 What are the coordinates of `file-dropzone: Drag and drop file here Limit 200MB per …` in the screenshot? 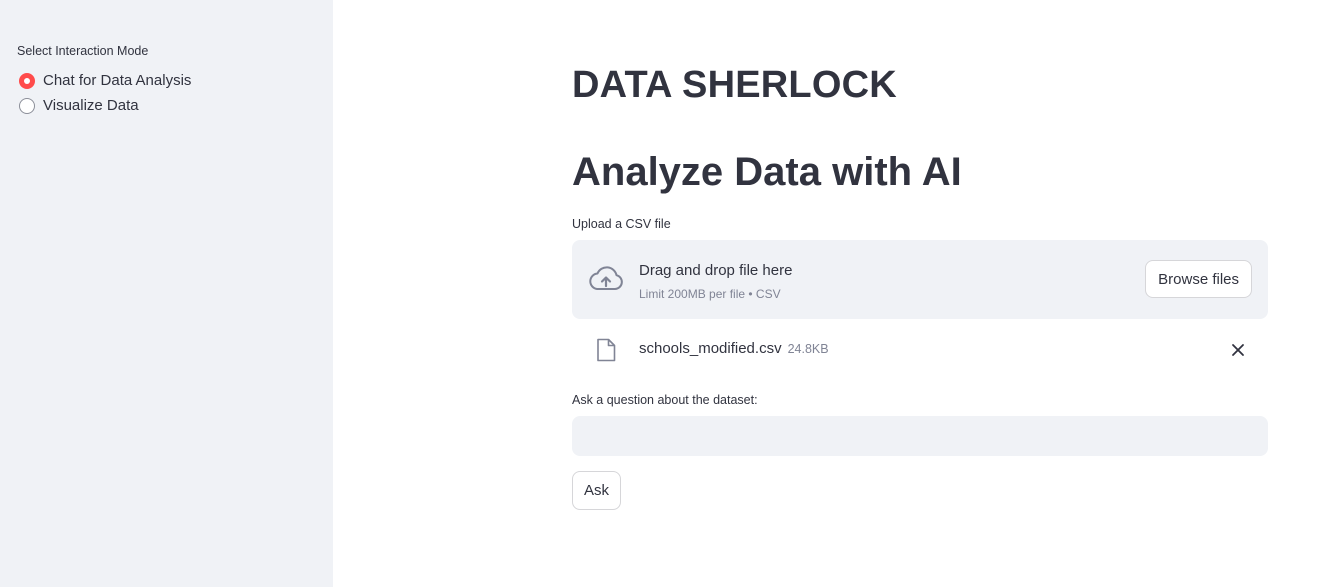 It's located at (920, 279).